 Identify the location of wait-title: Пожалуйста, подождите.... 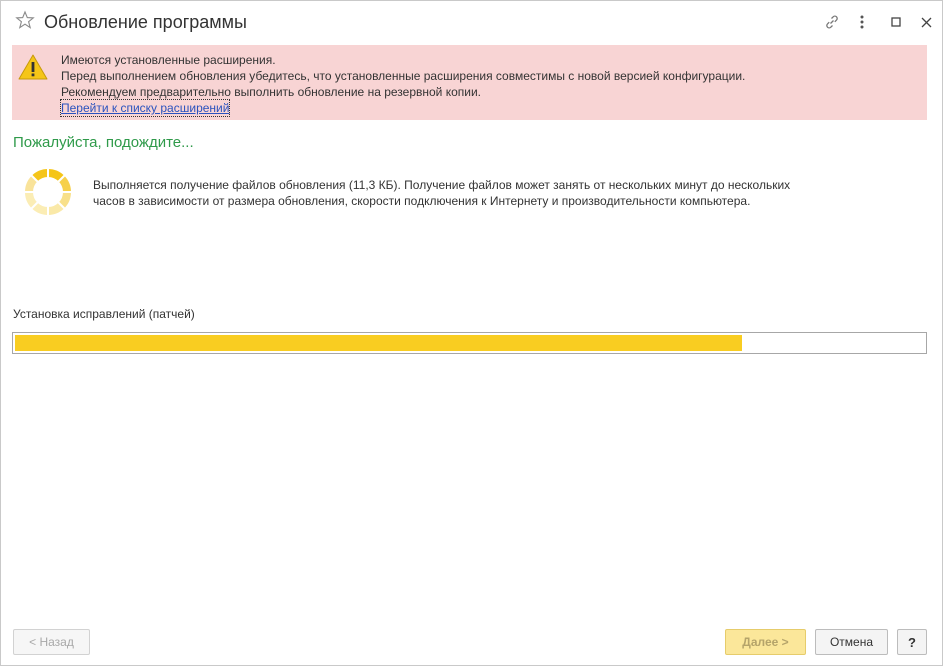
(103, 142).